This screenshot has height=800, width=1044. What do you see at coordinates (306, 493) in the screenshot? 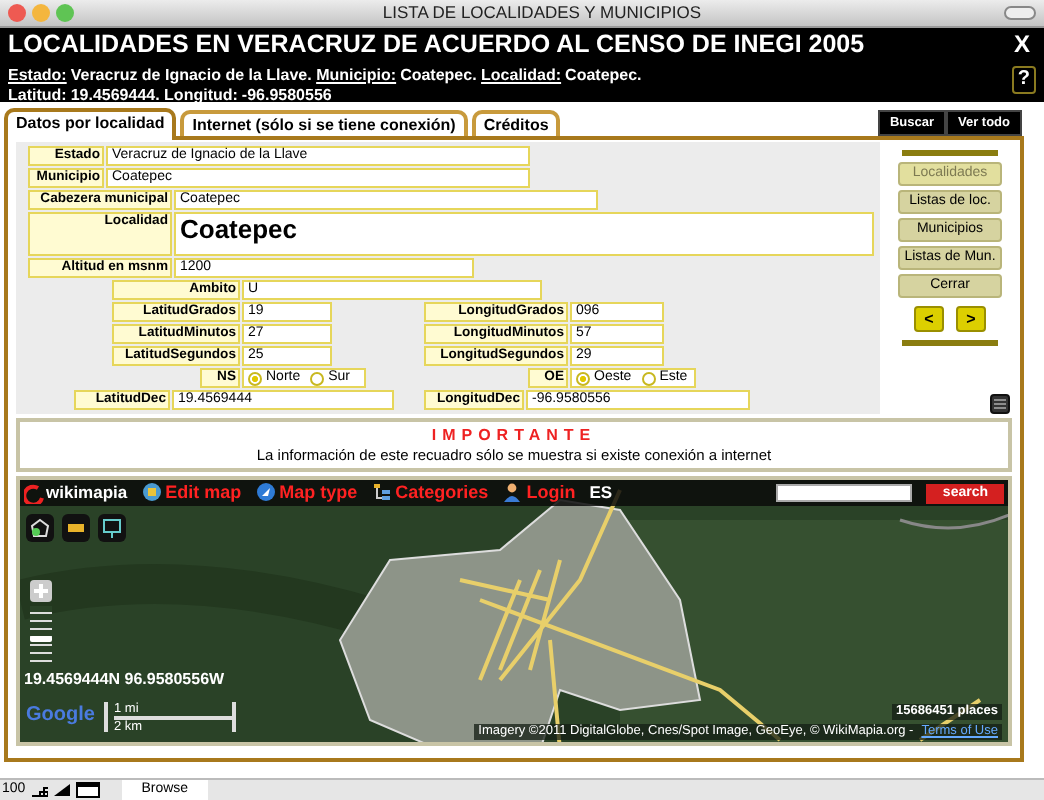
I see `map-toolbar-link: Map type` at bounding box center [306, 493].